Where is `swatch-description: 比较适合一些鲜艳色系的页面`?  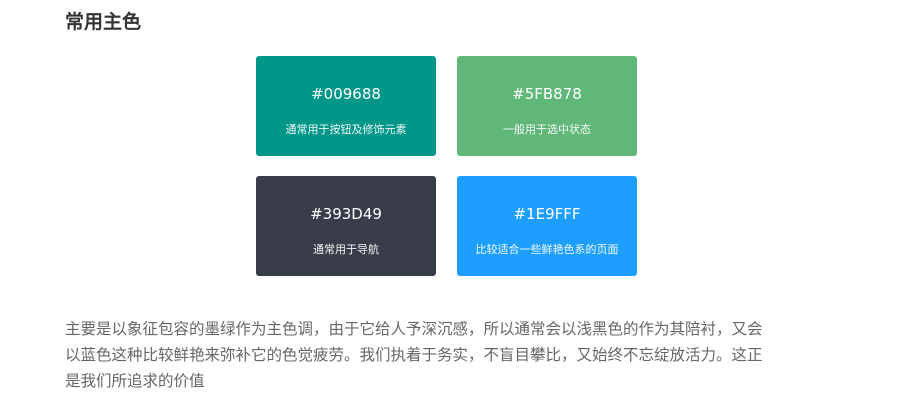 swatch-description: 比较适合一些鲜艳色系的页面 is located at coordinates (547, 249).